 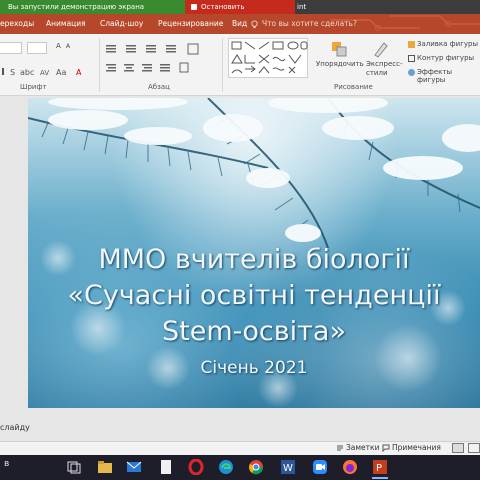 I want to click on drawing-group-label: Рисование, so click(x=353, y=87).